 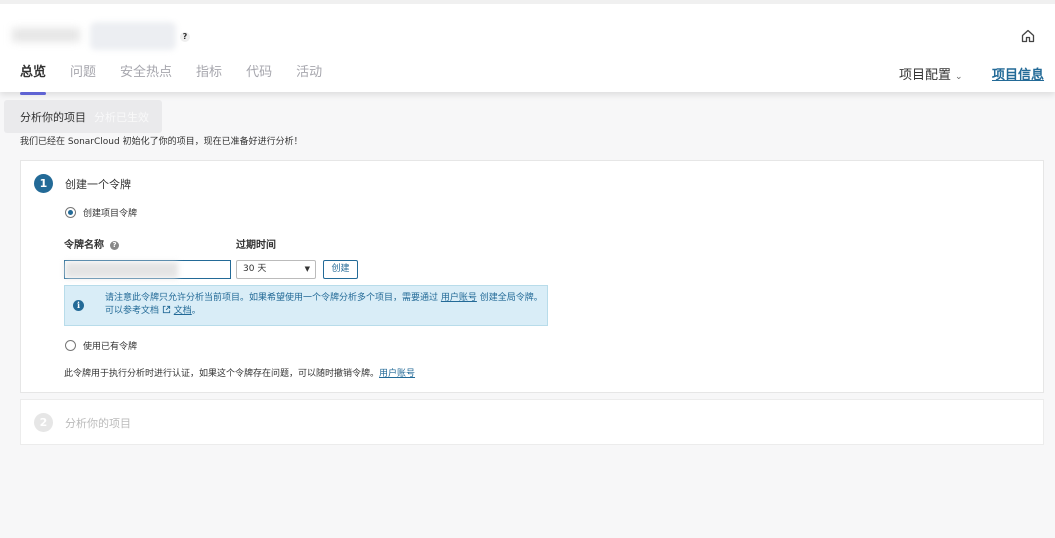 What do you see at coordinates (222, 374) in the screenshot?
I see `footnote-text: 此令牌用于执行分析时进行认证，如果这个令牌存在问题，可以随时撤销令牌。` at bounding box center [222, 374].